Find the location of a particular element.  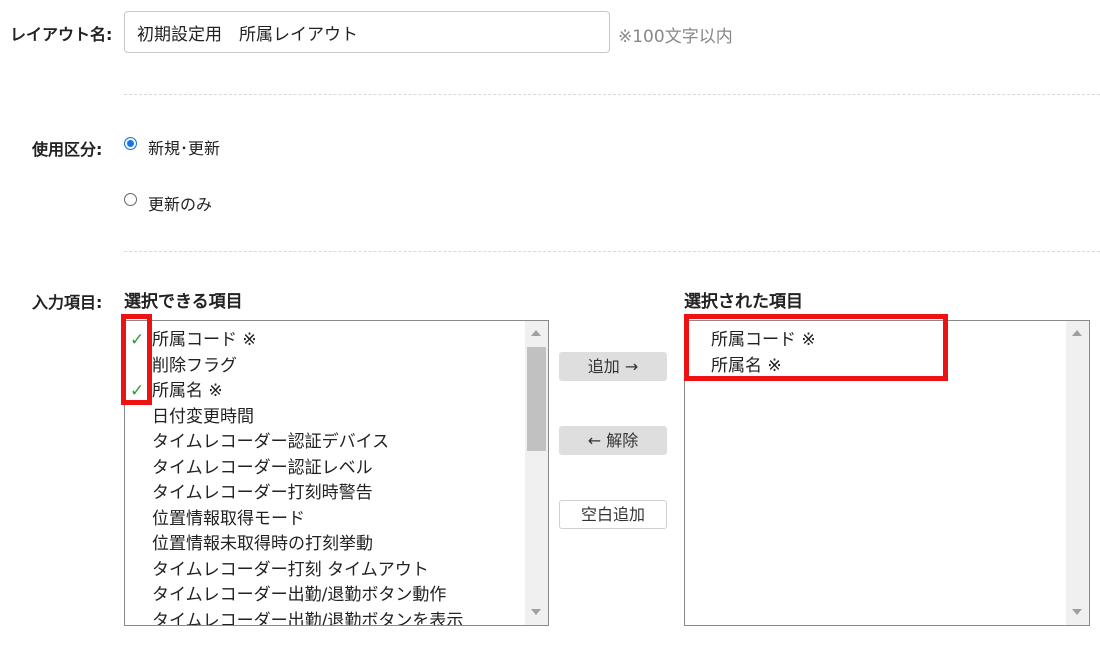

available-list-item: タイムレコーダー出勤/退勤ボタン動作 is located at coordinates (299, 595).